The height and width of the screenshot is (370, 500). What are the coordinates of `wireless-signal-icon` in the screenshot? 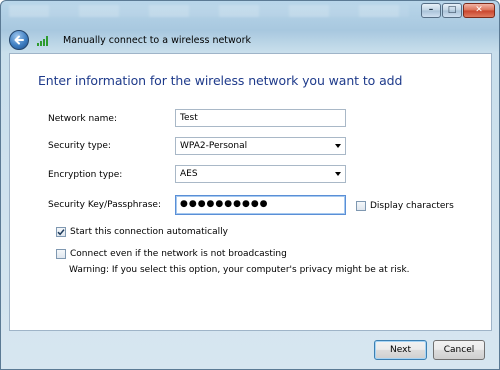 It's located at (43, 41).